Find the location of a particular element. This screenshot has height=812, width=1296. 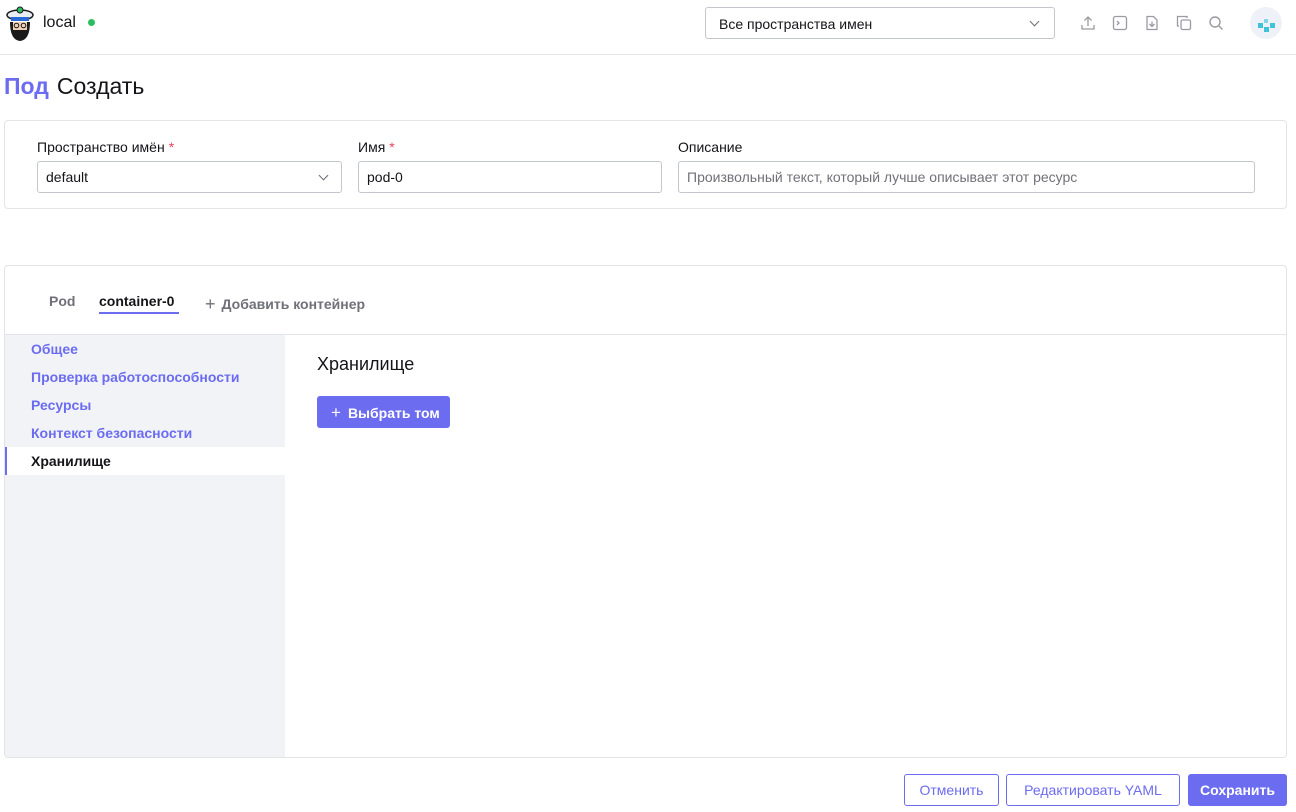

namespace-field-value: default is located at coordinates (67, 177).